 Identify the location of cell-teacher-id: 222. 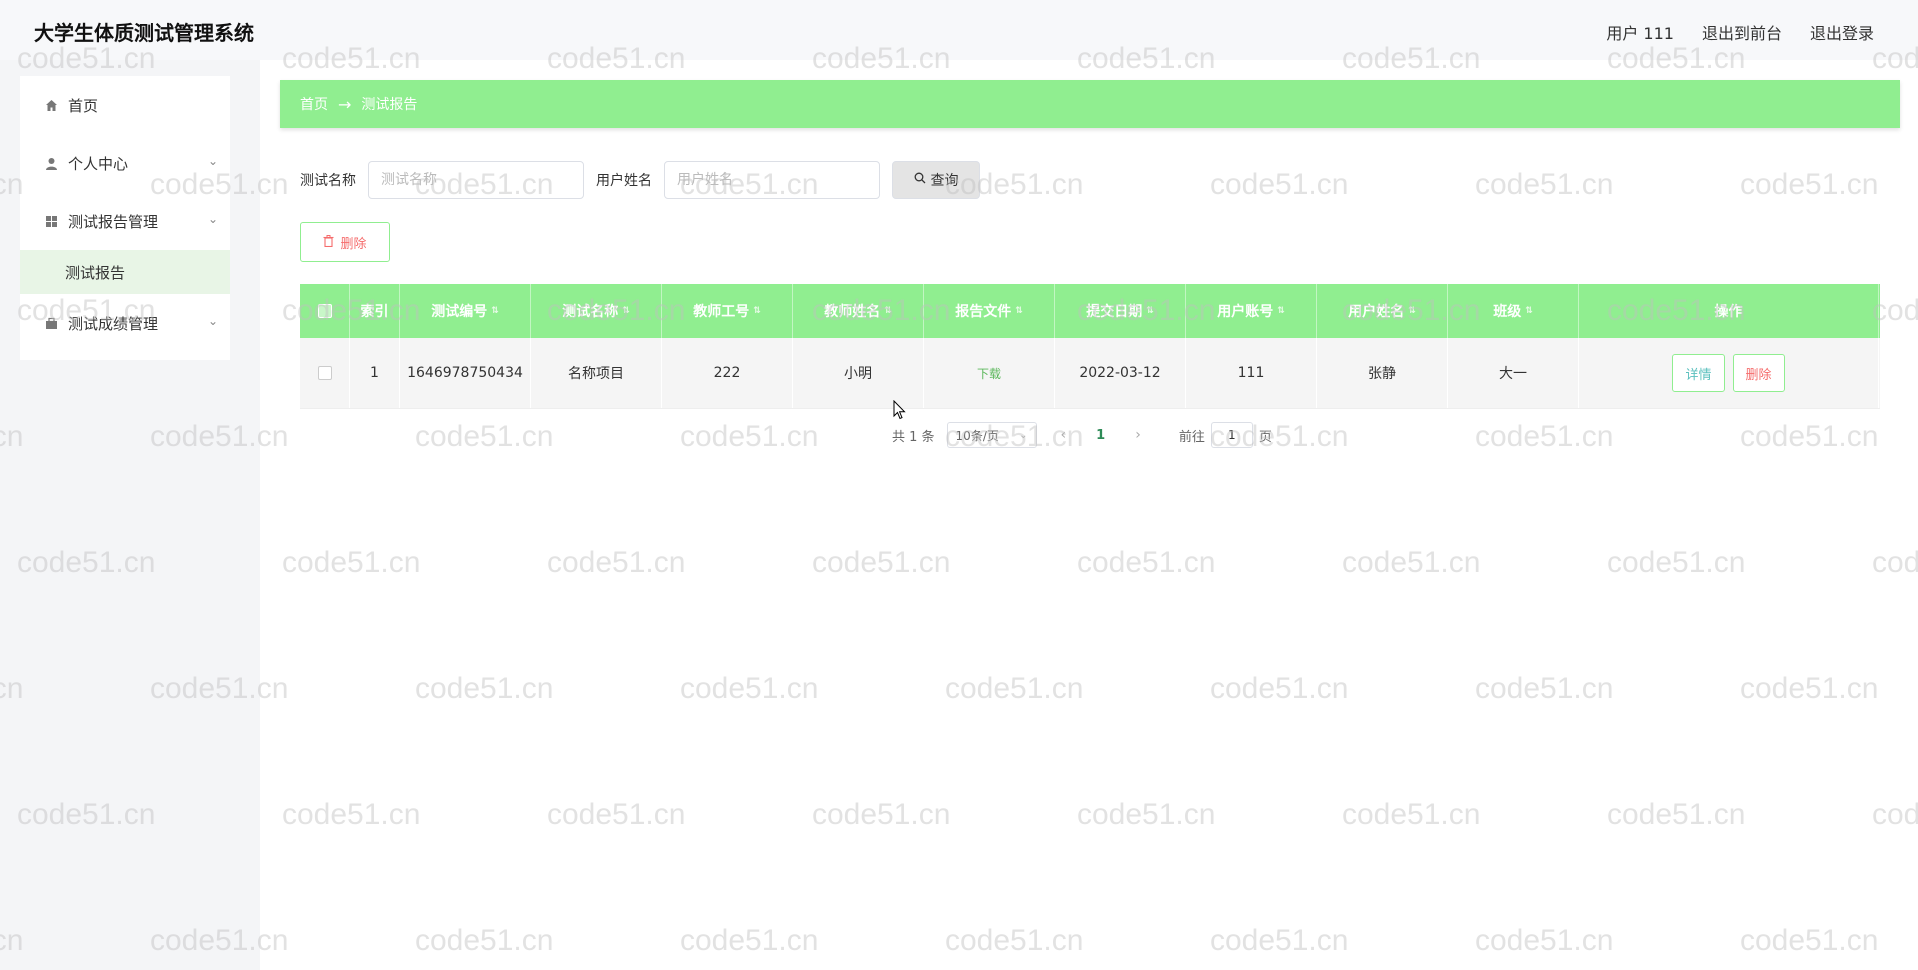
(727, 373).